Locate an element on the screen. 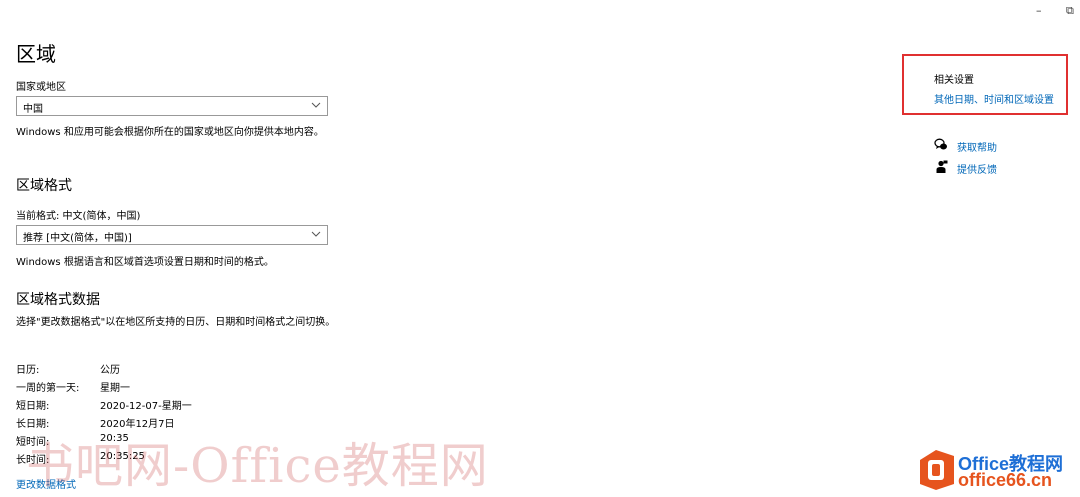 The image size is (1080, 497). region-format-select: 推荐 [中文(简体，中国)] is located at coordinates (172, 235).